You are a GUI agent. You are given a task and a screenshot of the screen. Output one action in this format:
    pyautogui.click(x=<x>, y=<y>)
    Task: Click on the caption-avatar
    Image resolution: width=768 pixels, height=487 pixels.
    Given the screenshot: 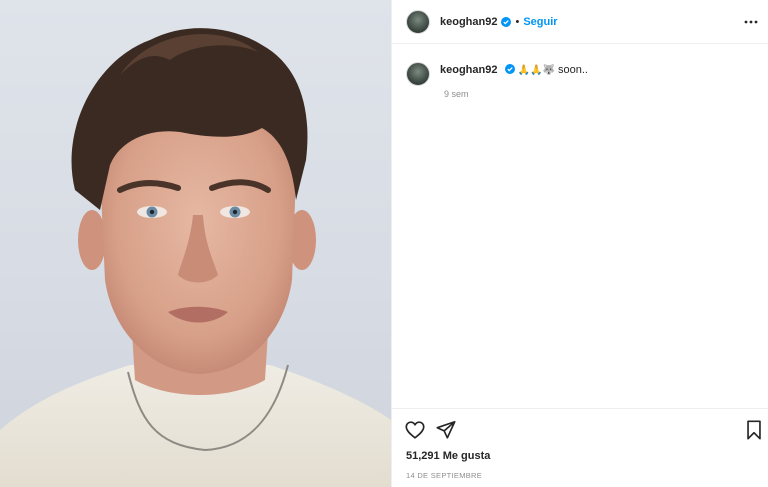 What is the action you would take?
    pyautogui.click(x=418, y=74)
    